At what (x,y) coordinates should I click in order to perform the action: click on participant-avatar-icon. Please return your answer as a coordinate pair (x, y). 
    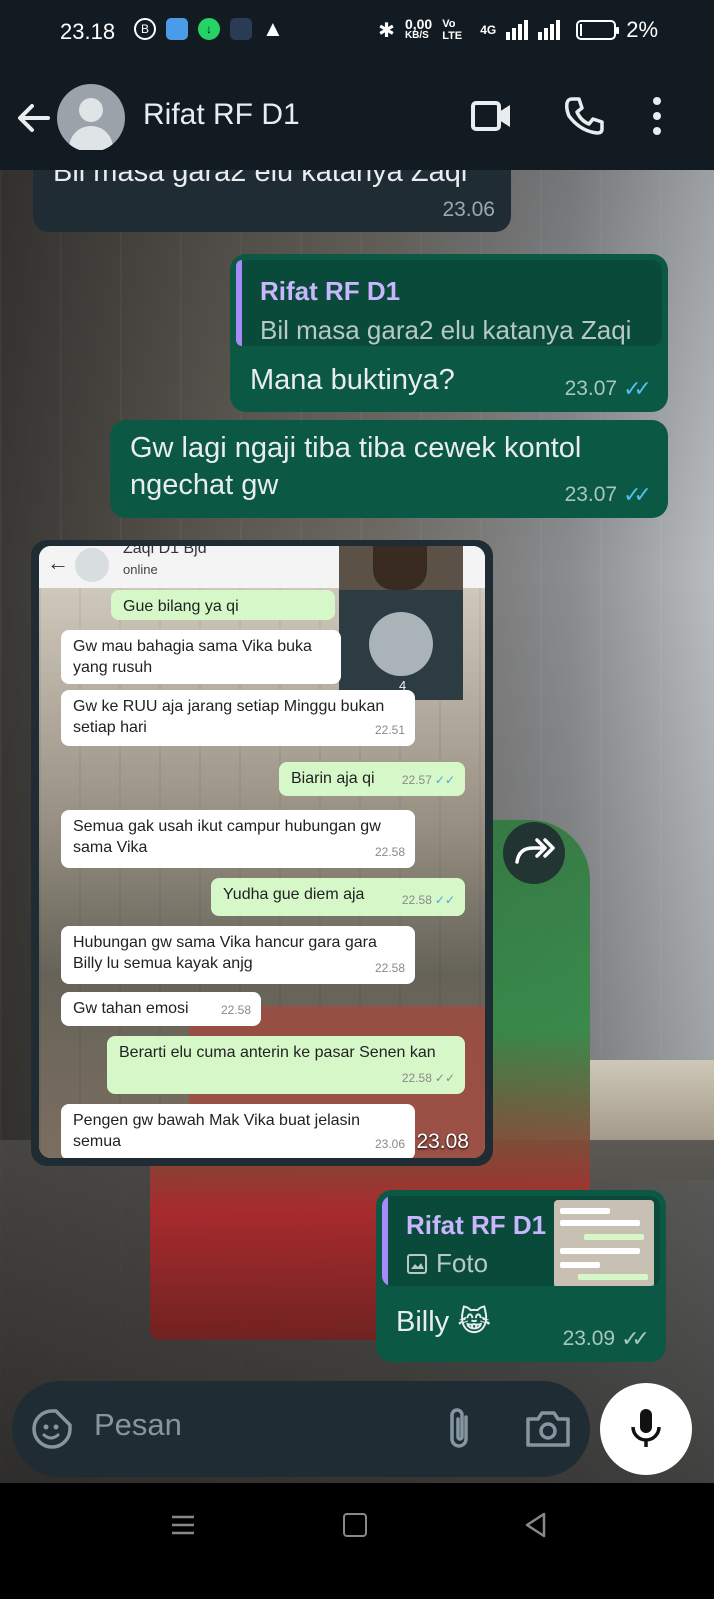
    Looking at the image, I should click on (401, 644).